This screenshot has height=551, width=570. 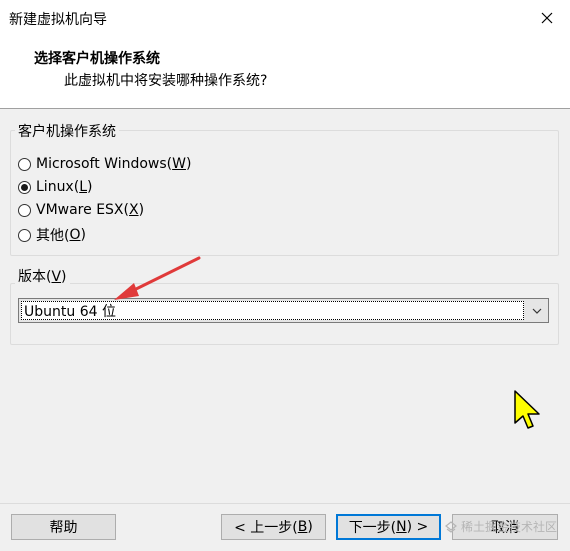 I want to click on radio-linux: Linux(L), so click(x=55, y=187).